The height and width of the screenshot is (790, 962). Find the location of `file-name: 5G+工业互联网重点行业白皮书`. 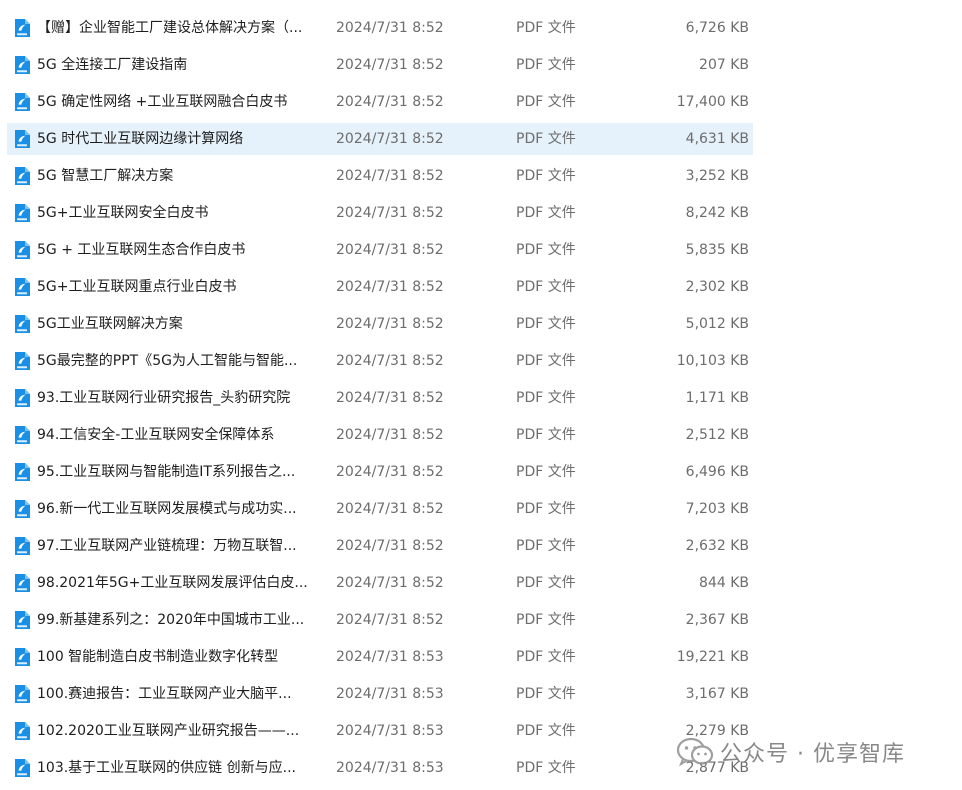

file-name: 5G+工业互联网重点行业白皮书 is located at coordinates (137, 287).